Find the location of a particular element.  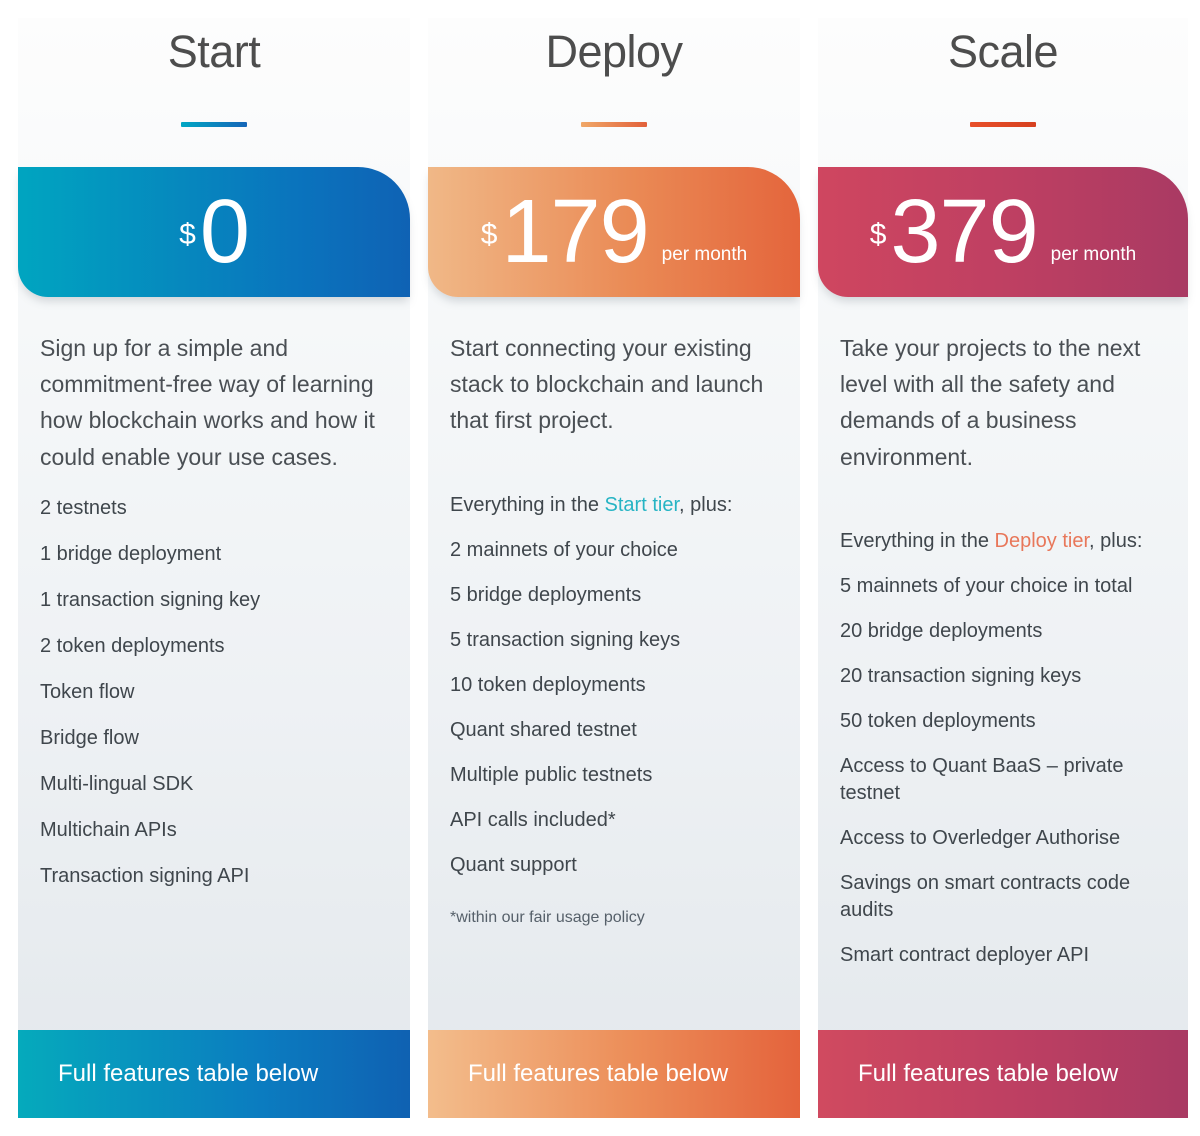

feature-item: Access to Quant BaaS – private testnet is located at coordinates (982, 779).